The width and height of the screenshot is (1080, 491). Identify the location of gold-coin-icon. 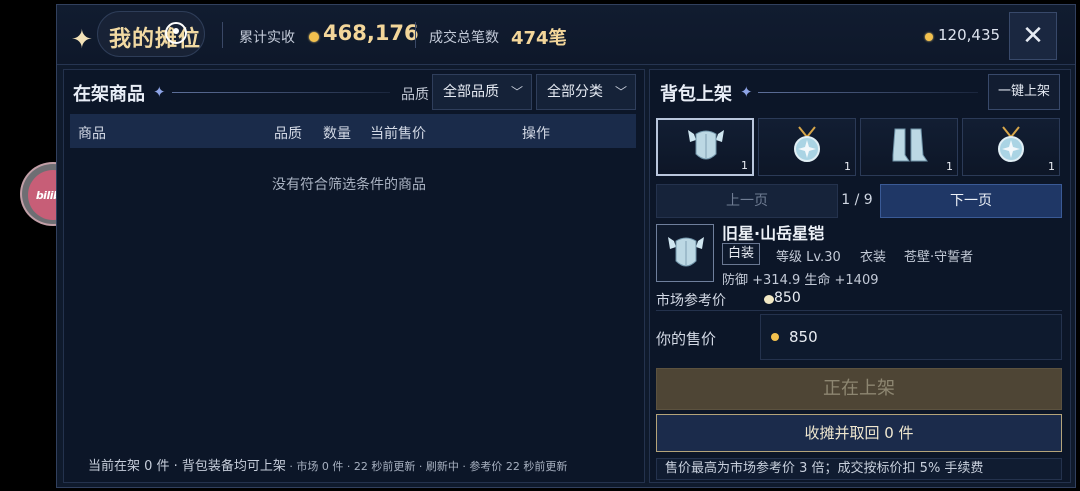
(929, 37).